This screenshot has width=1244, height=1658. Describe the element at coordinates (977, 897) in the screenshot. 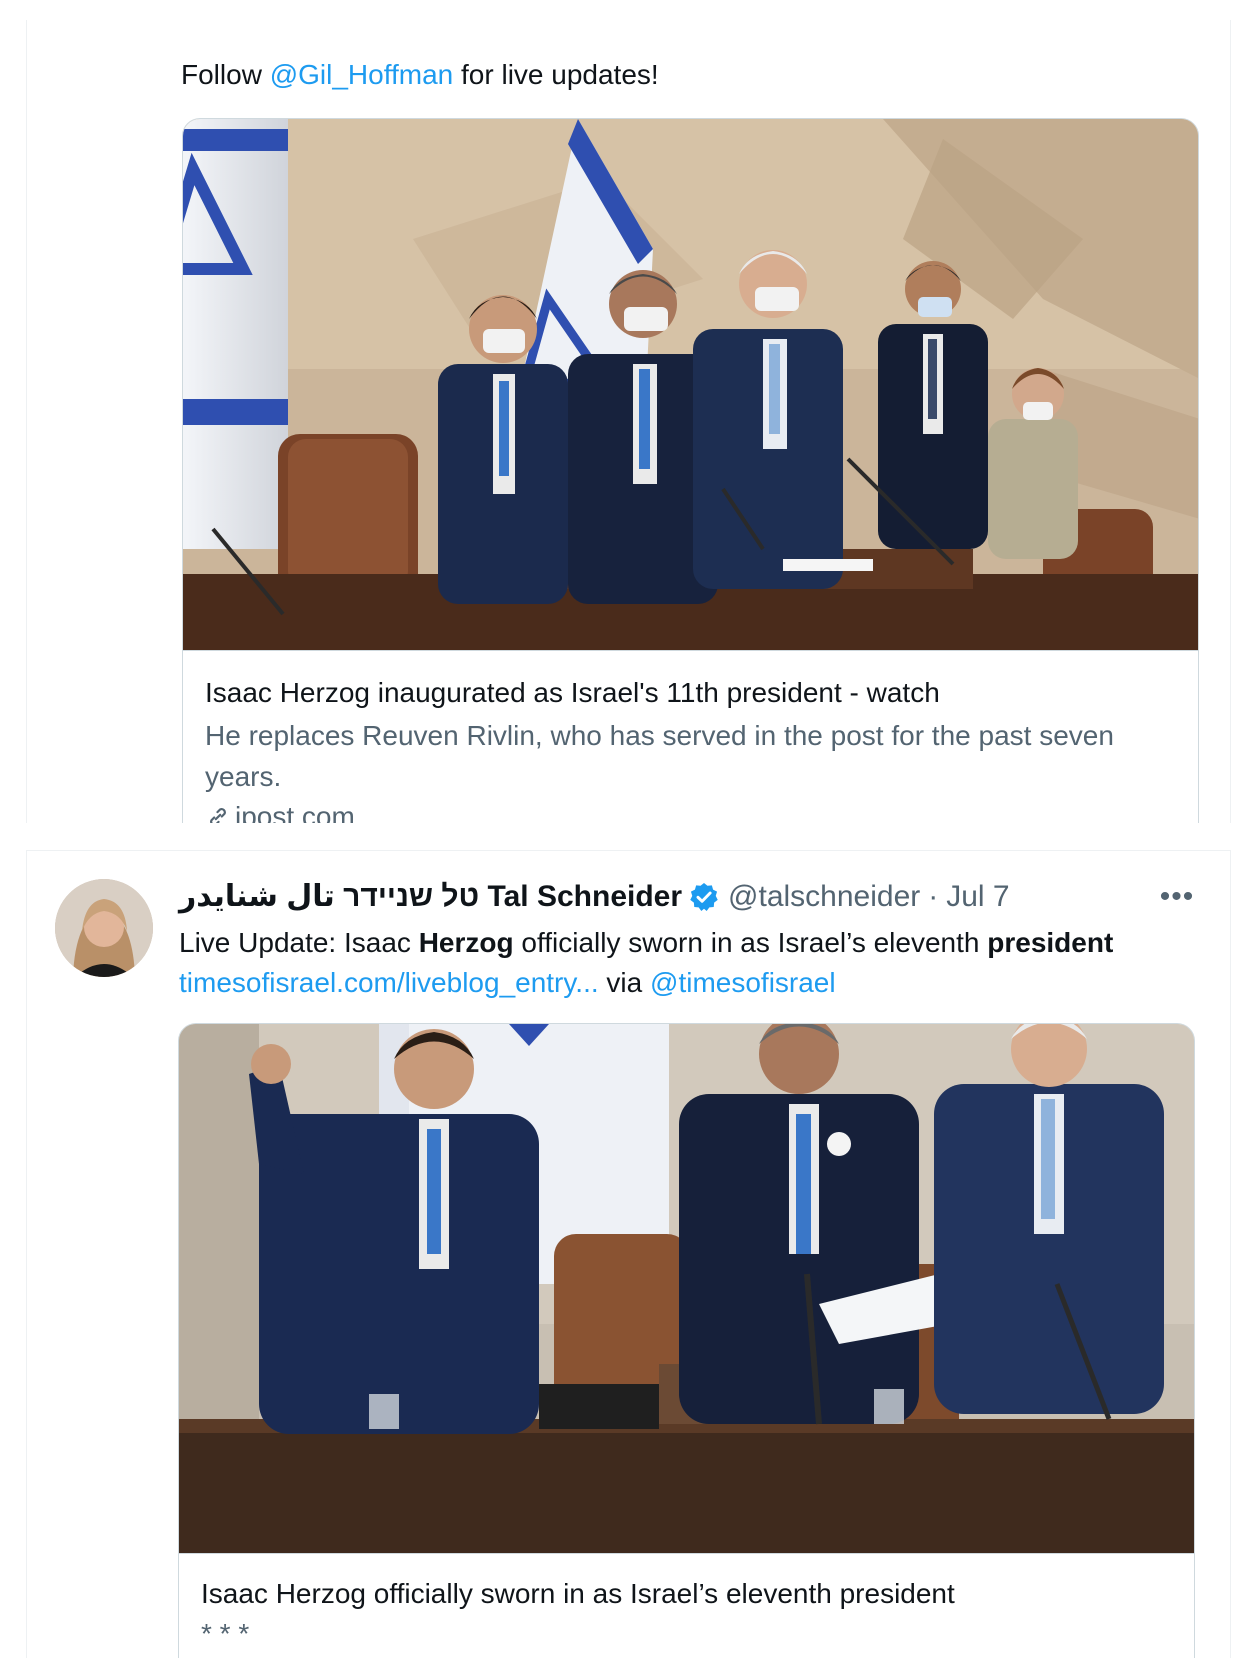

I see `tweet-date: Jul 7` at that location.